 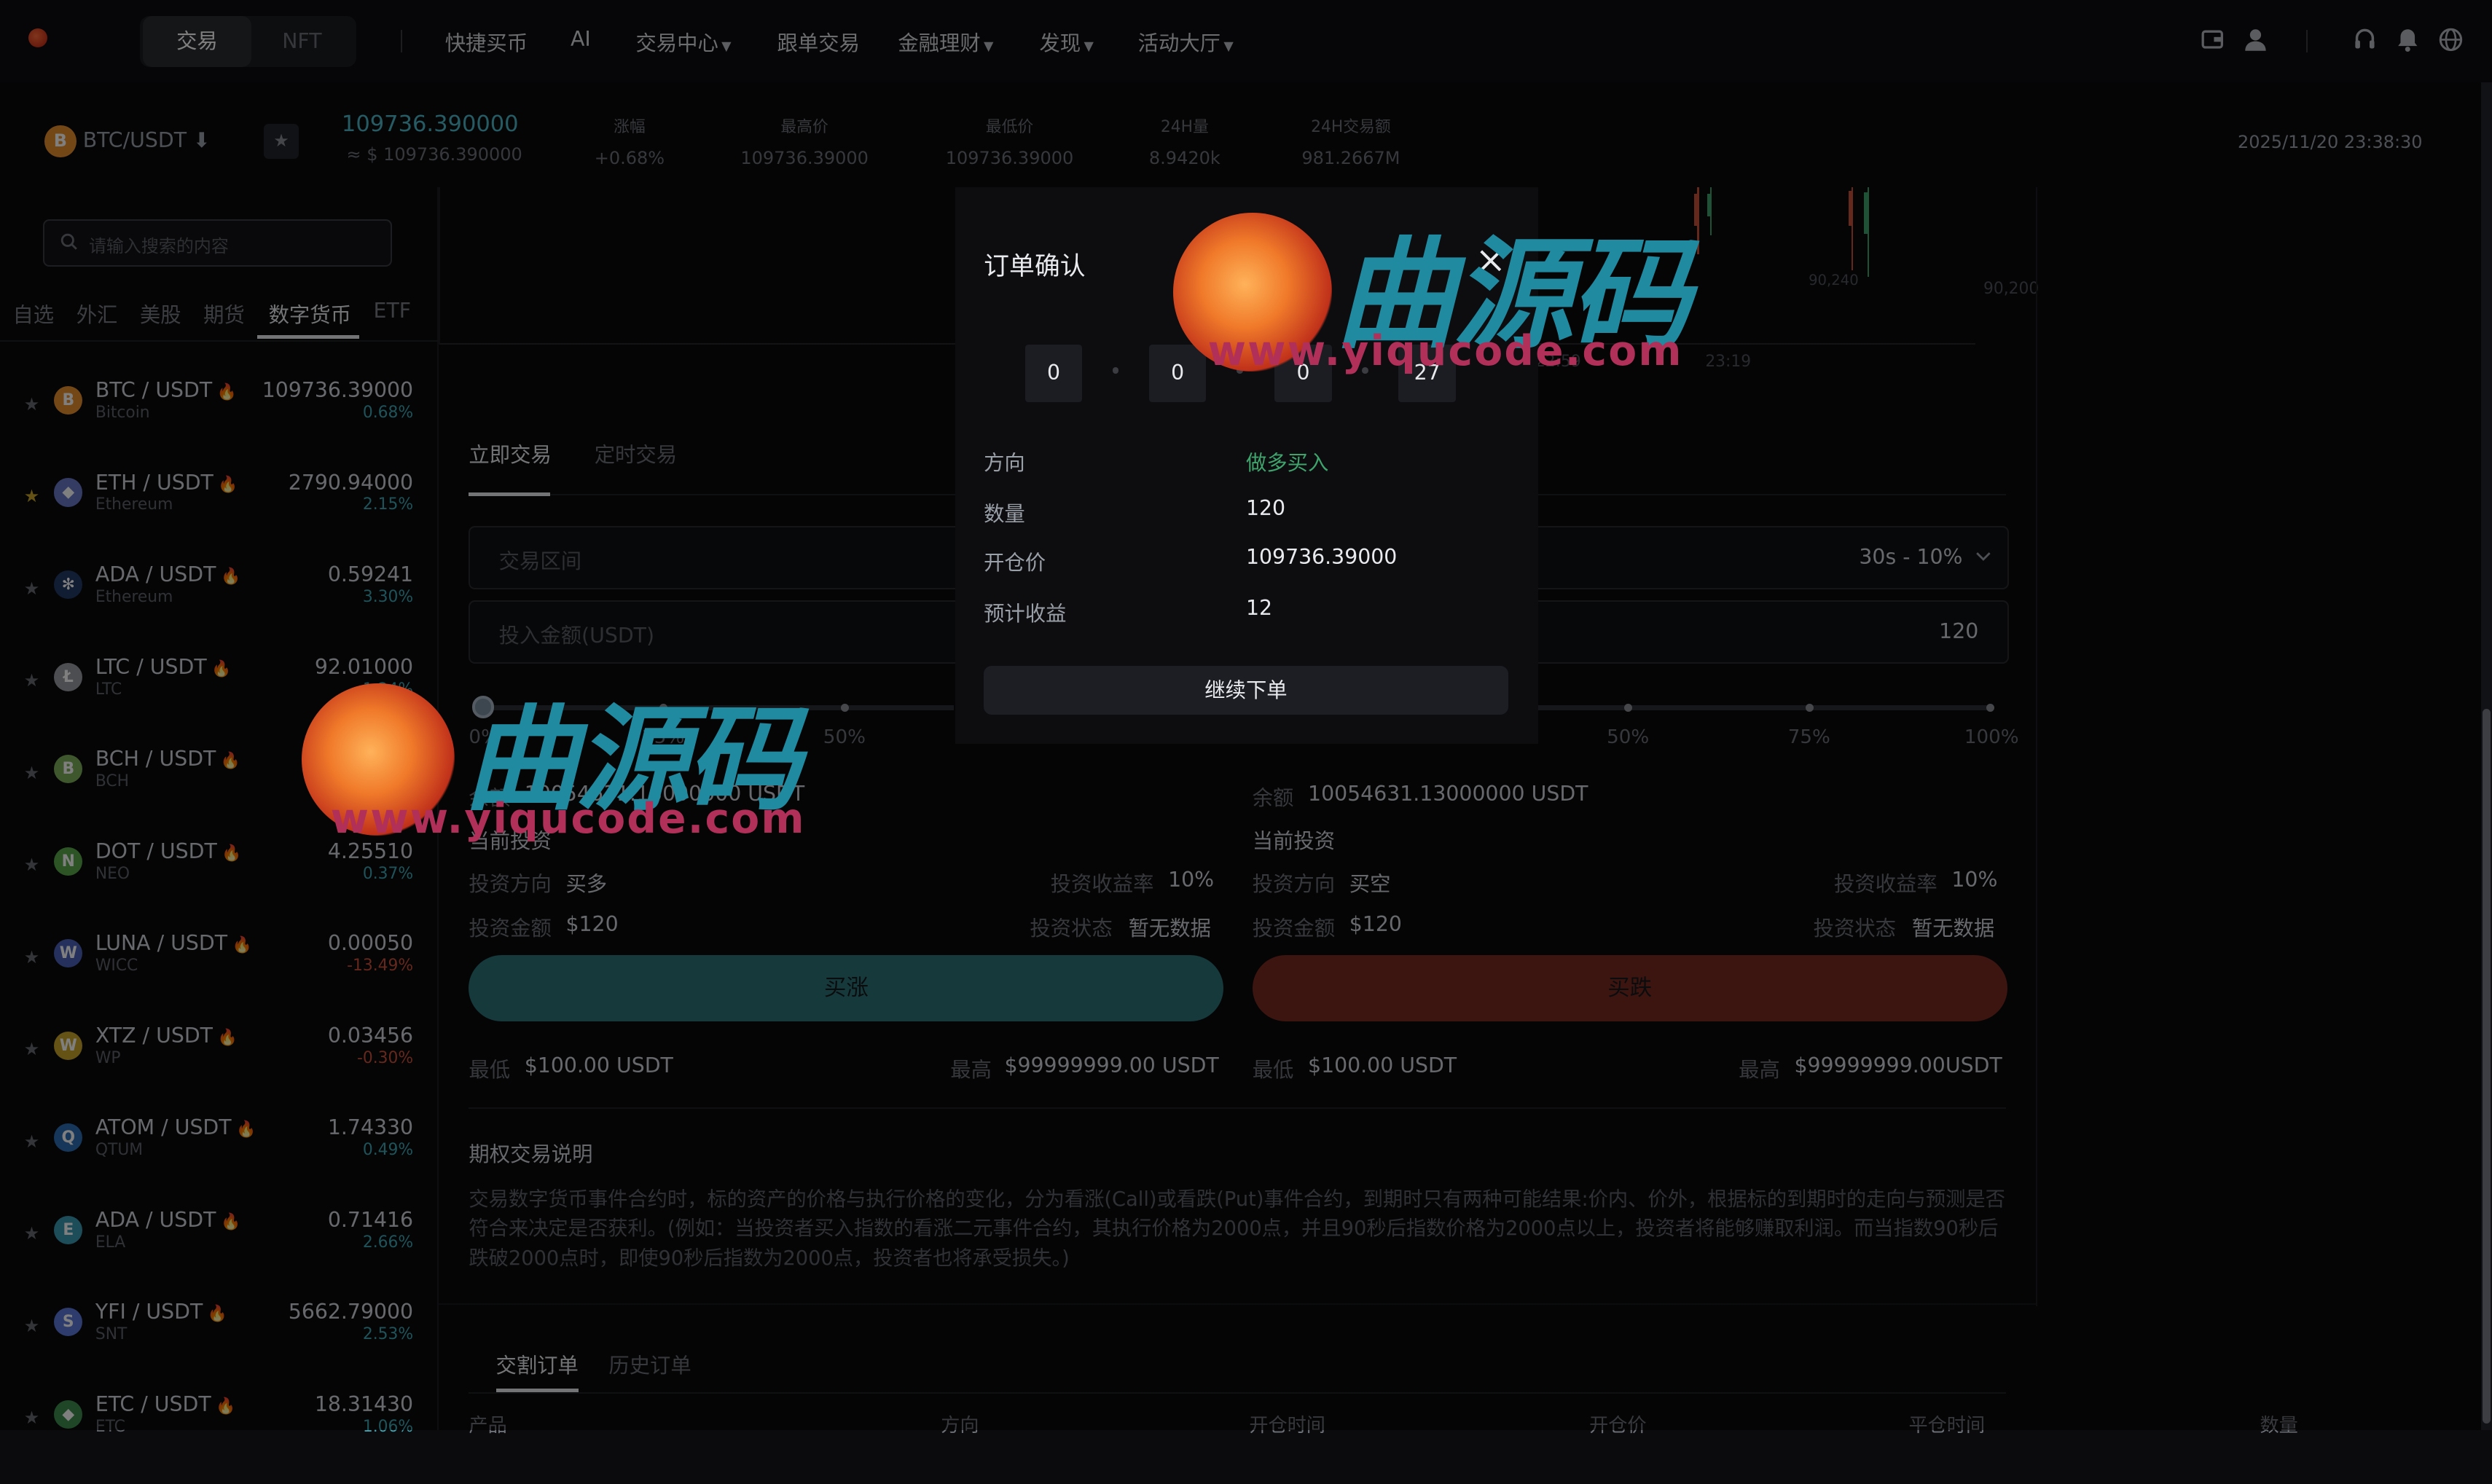 What do you see at coordinates (1259, 607) in the screenshot?
I see `dialog-profit-value: 12` at bounding box center [1259, 607].